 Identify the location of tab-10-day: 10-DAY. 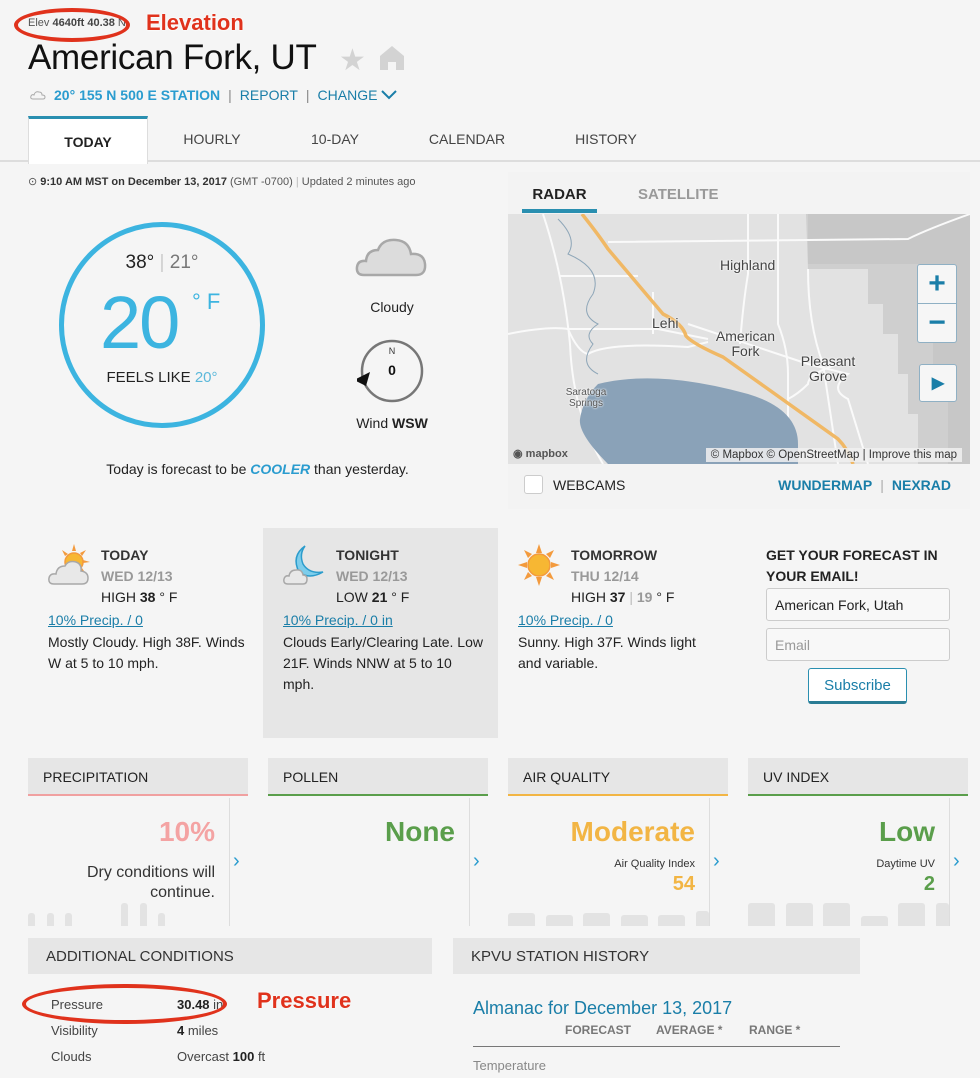
(335, 139).